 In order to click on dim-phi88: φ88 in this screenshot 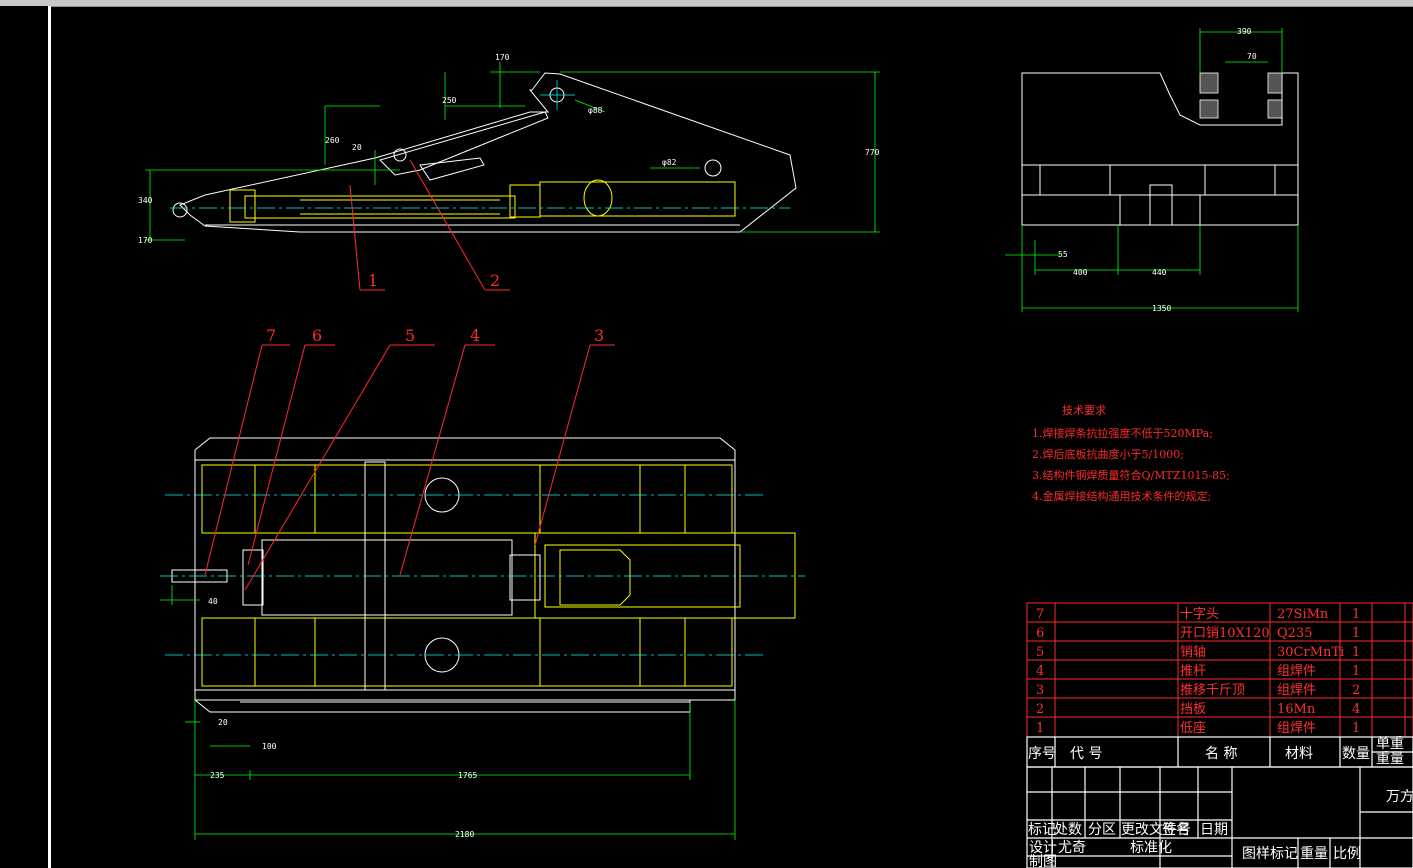, I will do `click(595, 110)`.